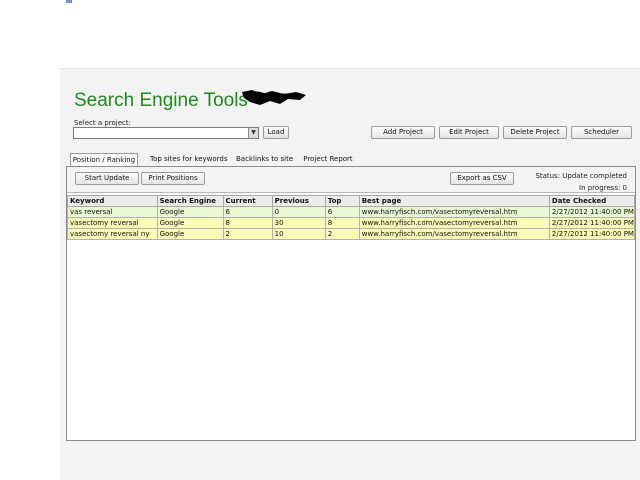 Image resolution: width=640 pixels, height=480 pixels. Describe the element at coordinates (112, 234) in the screenshot. I see `cell-keyword: vasectomy reversal ny` at that location.